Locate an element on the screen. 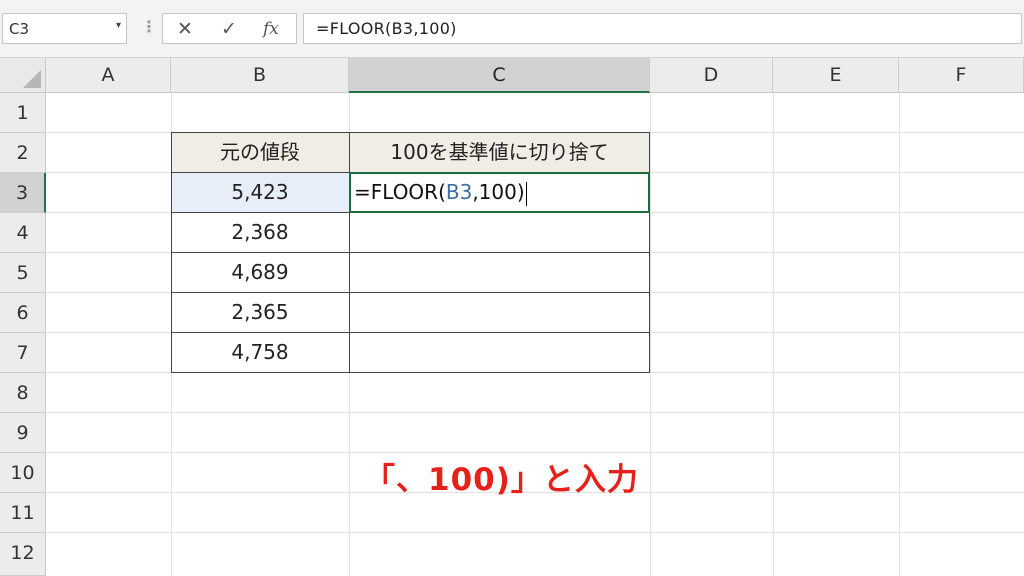  cell-b4: 2,368 is located at coordinates (260, 232).